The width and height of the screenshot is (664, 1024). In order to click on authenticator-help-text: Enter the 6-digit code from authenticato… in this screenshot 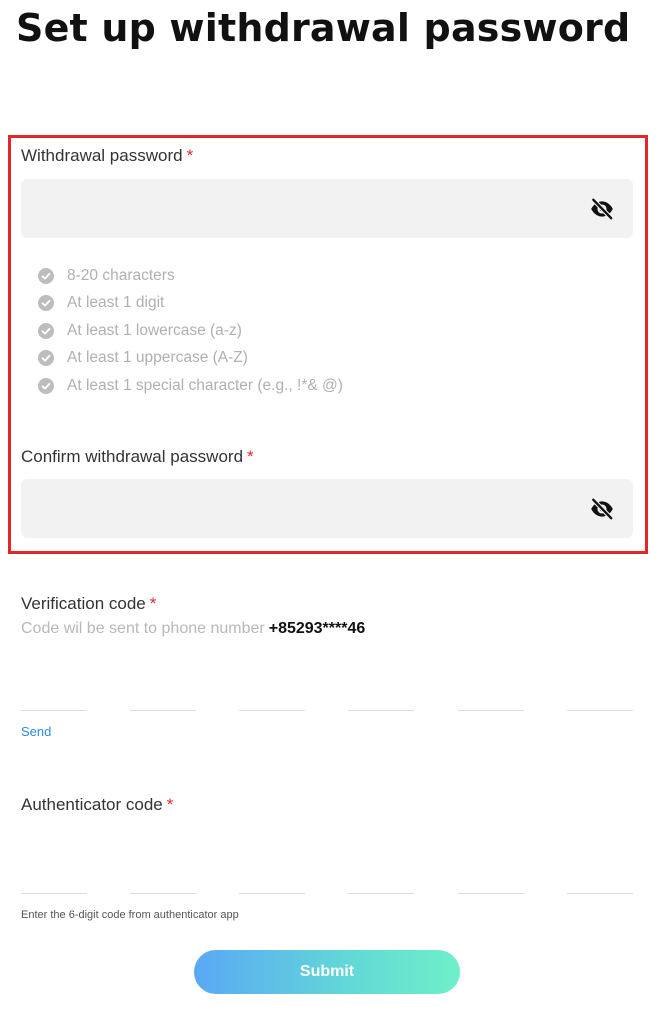, I will do `click(130, 915)`.